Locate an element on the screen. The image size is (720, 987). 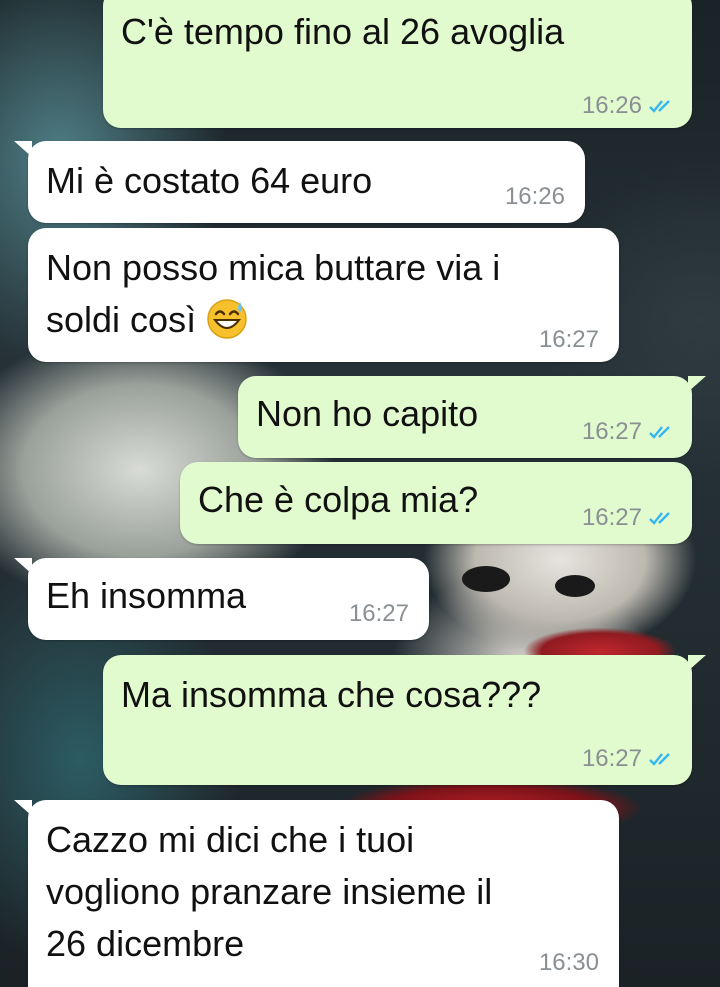
message-text: Ma insomma che cosa??? is located at coordinates (331, 694).